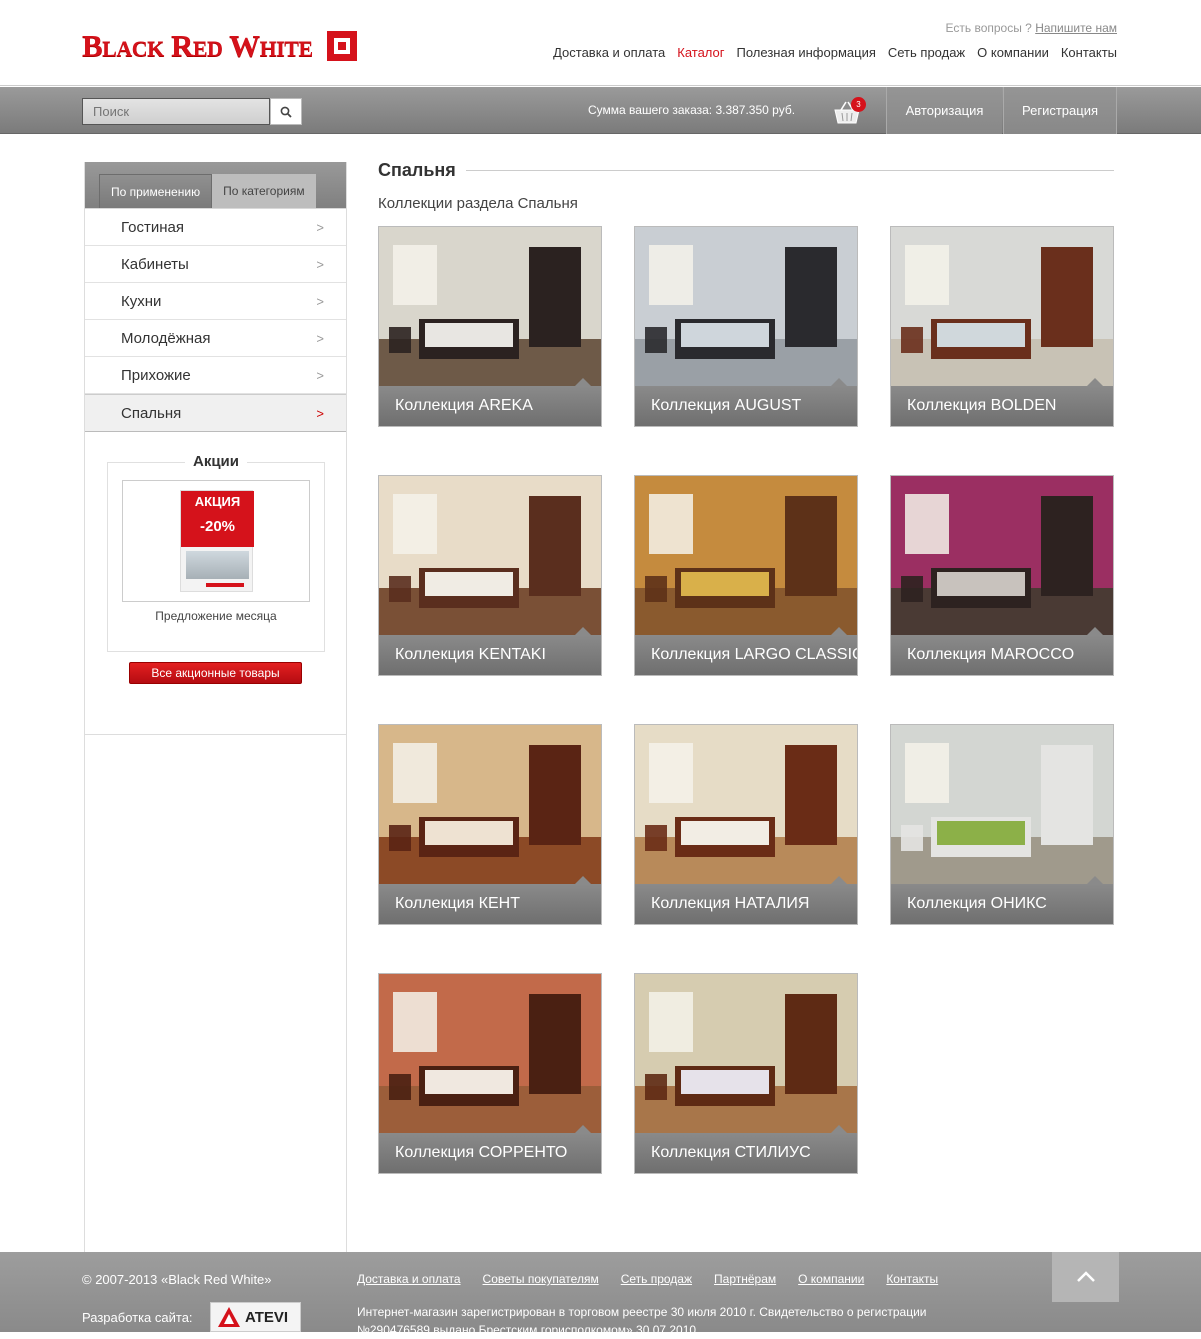 This screenshot has height=1339, width=1201. Describe the element at coordinates (216, 616) in the screenshot. I see `promo-caption: Предложение месяца` at that location.